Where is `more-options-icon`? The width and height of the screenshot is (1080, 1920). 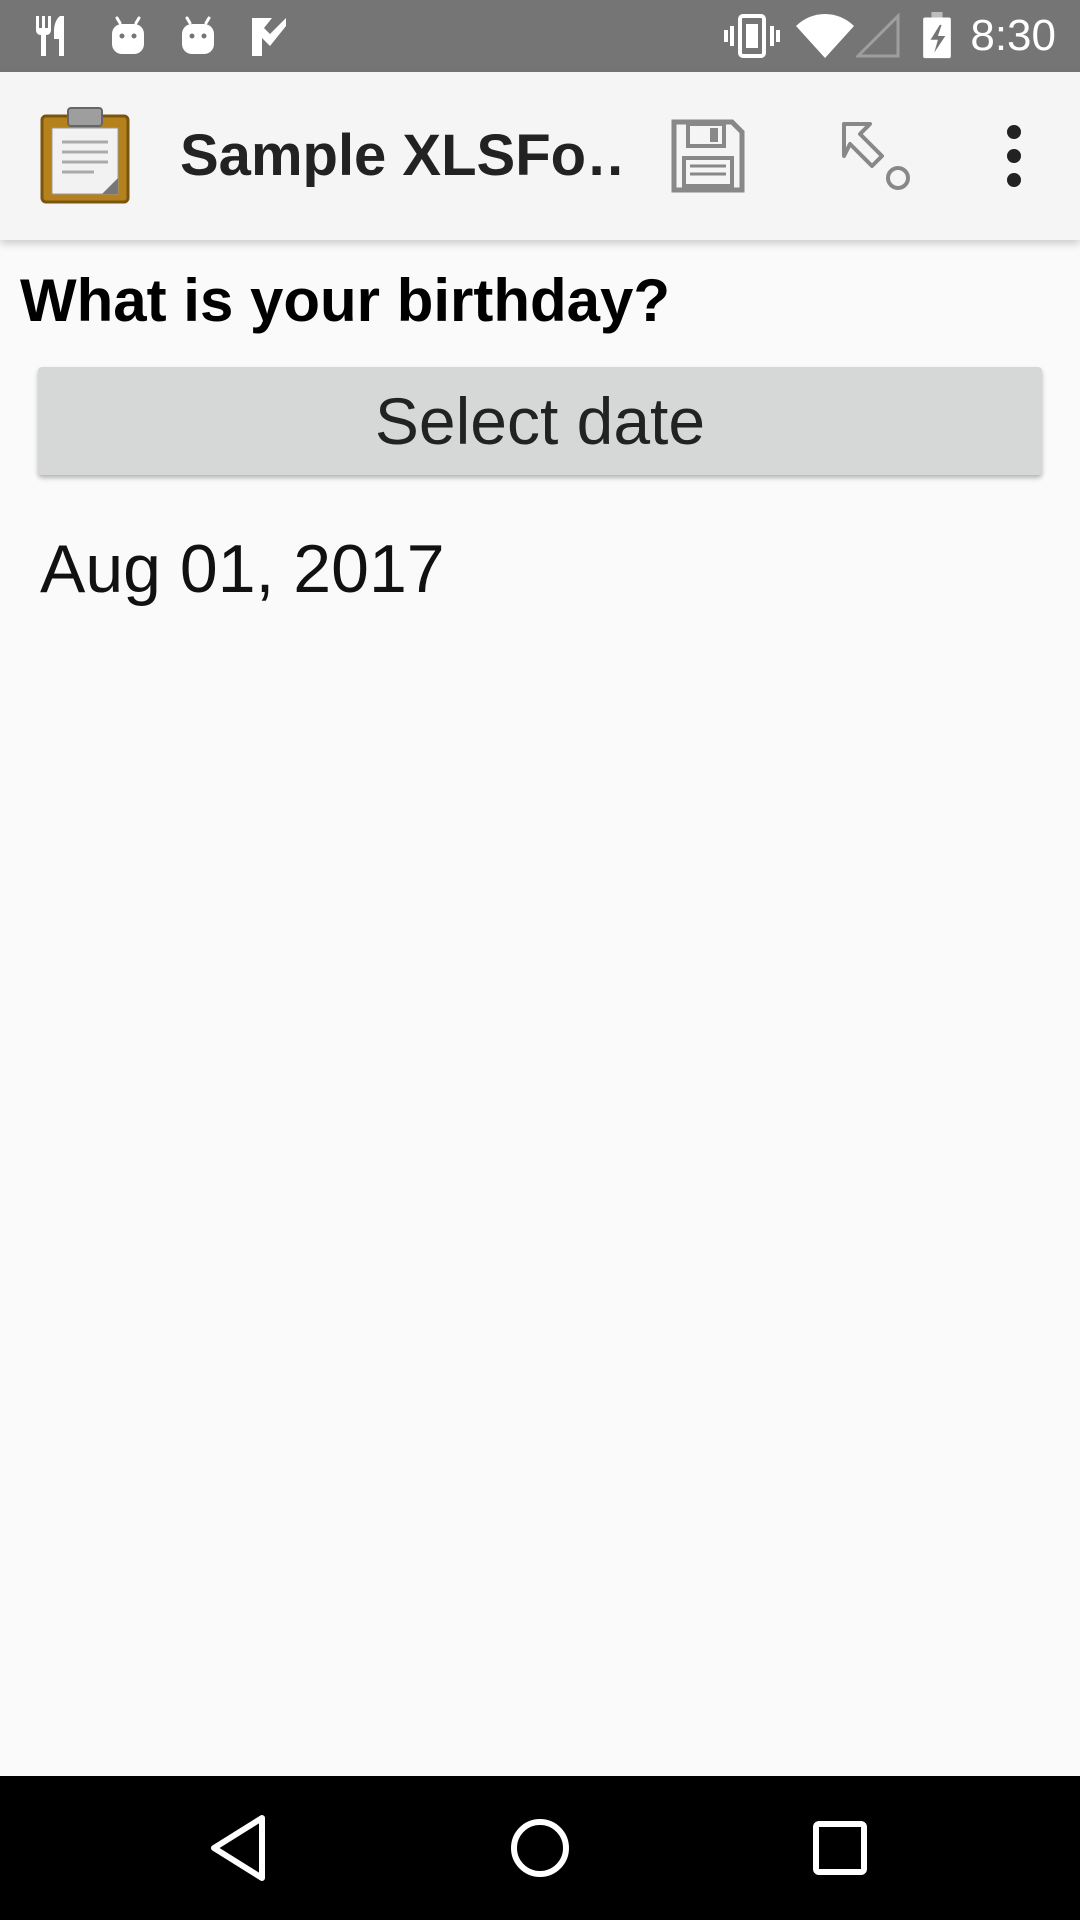 more-options-icon is located at coordinates (1014, 156).